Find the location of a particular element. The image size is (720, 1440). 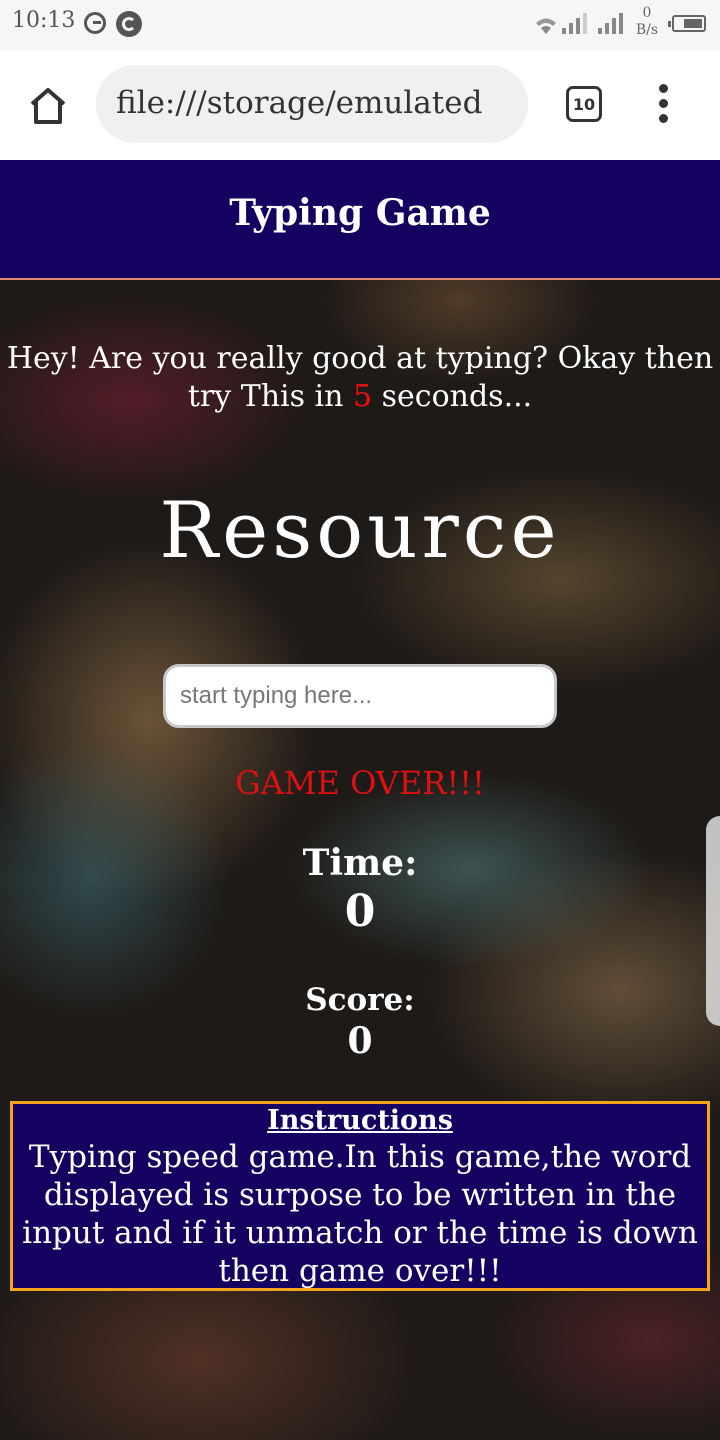

score-label: Score: is located at coordinates (360, 1000).